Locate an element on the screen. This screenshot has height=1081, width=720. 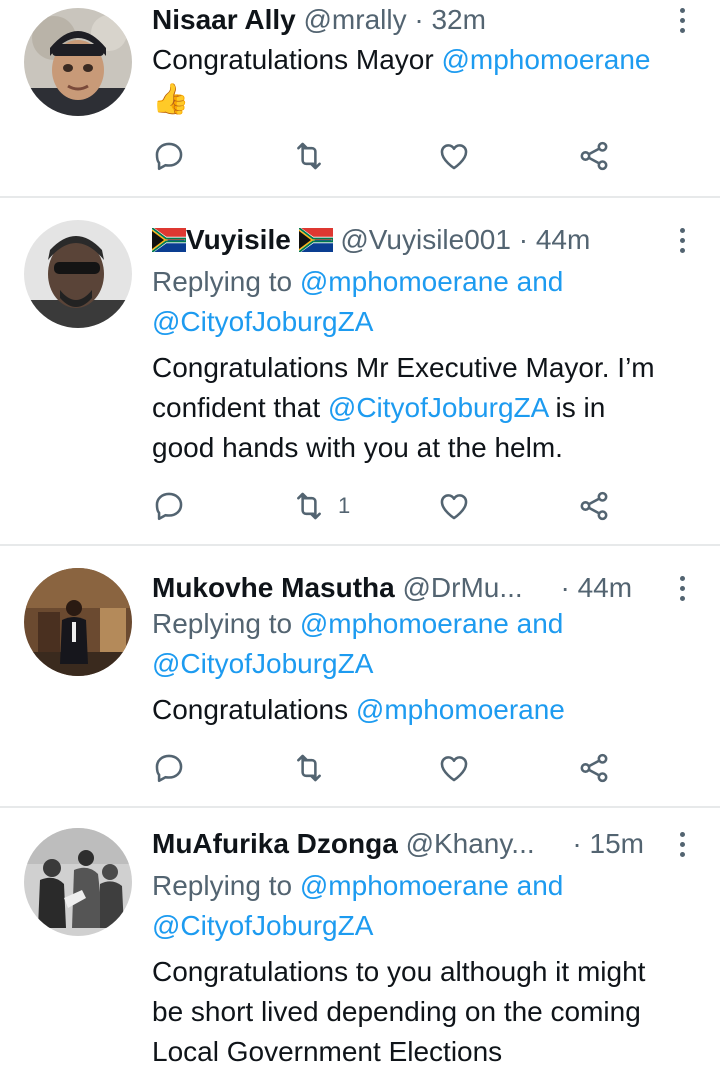
emoji-line: 👍 is located at coordinates (424, 100).